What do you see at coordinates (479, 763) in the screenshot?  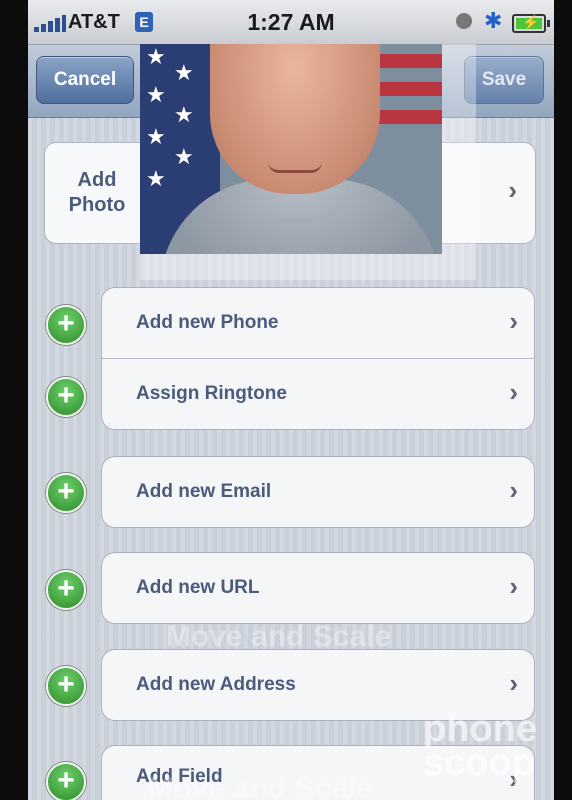 I see `watermark-line-2: scoop` at bounding box center [479, 763].